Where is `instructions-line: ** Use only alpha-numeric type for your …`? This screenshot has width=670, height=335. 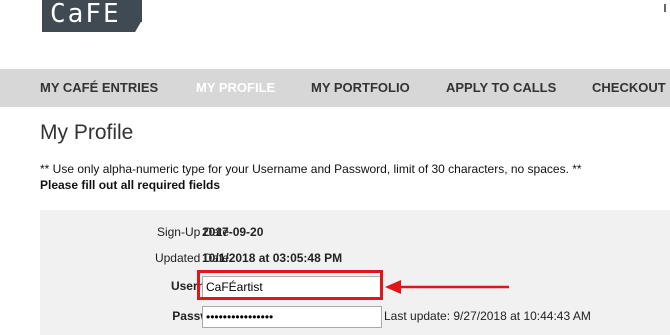
instructions-line: ** Use only alpha-numeric type for your … is located at coordinates (311, 169).